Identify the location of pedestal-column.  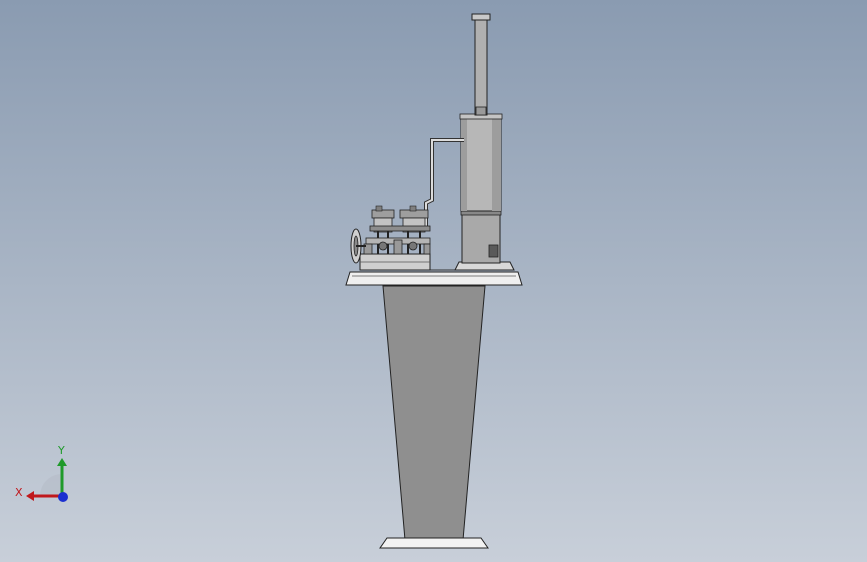
(434, 413).